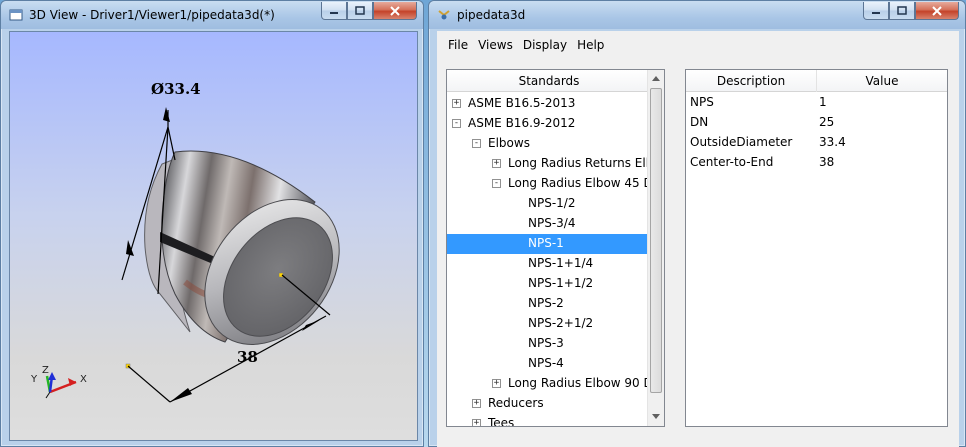 The height and width of the screenshot is (447, 966). What do you see at coordinates (546, 243) in the screenshot?
I see `tree-item-label: NPS-1` at bounding box center [546, 243].